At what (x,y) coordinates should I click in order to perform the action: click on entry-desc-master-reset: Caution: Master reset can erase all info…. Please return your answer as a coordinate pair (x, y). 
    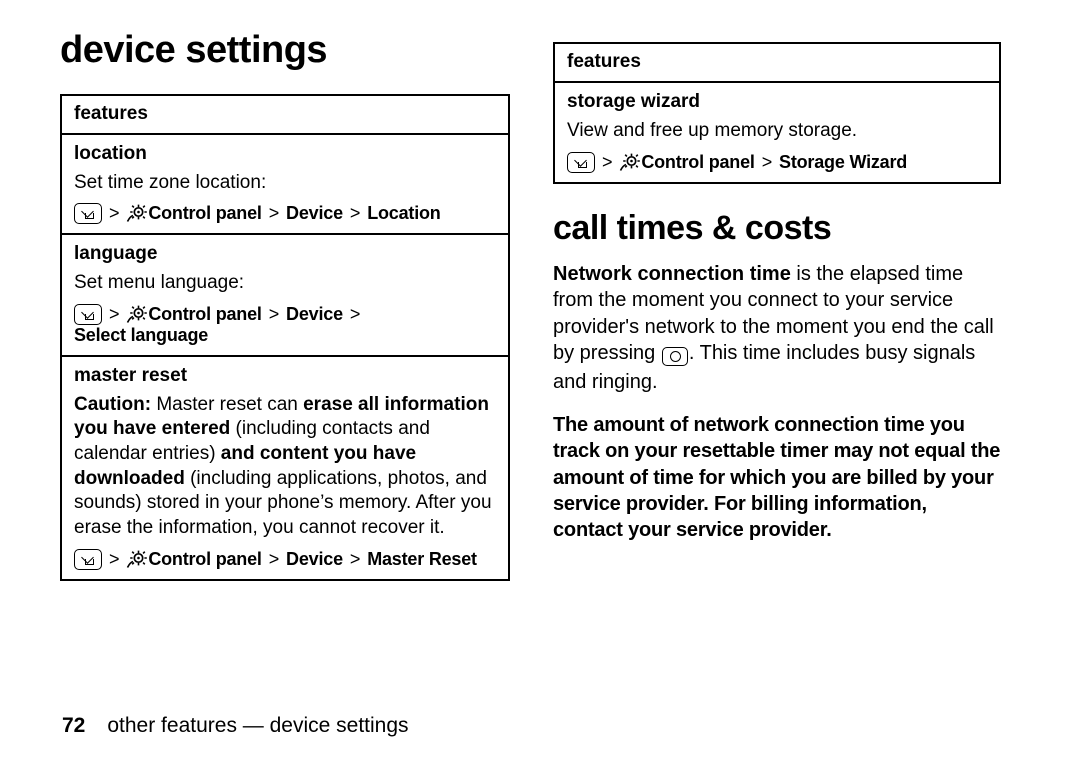
    Looking at the image, I should click on (285, 467).